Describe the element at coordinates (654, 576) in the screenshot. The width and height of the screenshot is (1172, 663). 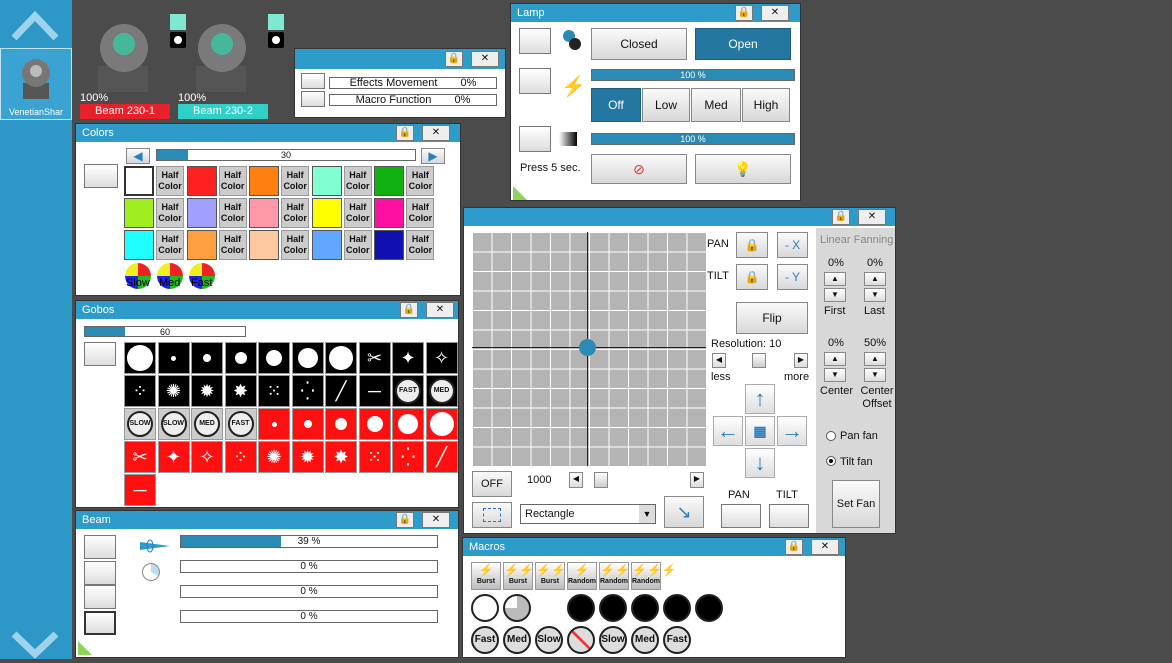
I see `macro-strobe-button: ⚡⚡⚡ Random` at that location.